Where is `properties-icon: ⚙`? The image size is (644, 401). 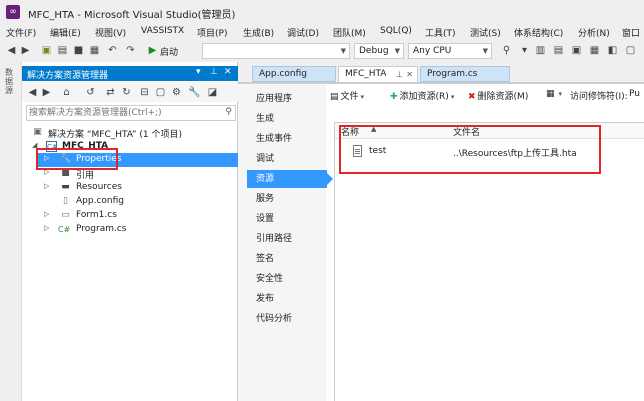
properties-icon: ⚙ is located at coordinates (176, 92).